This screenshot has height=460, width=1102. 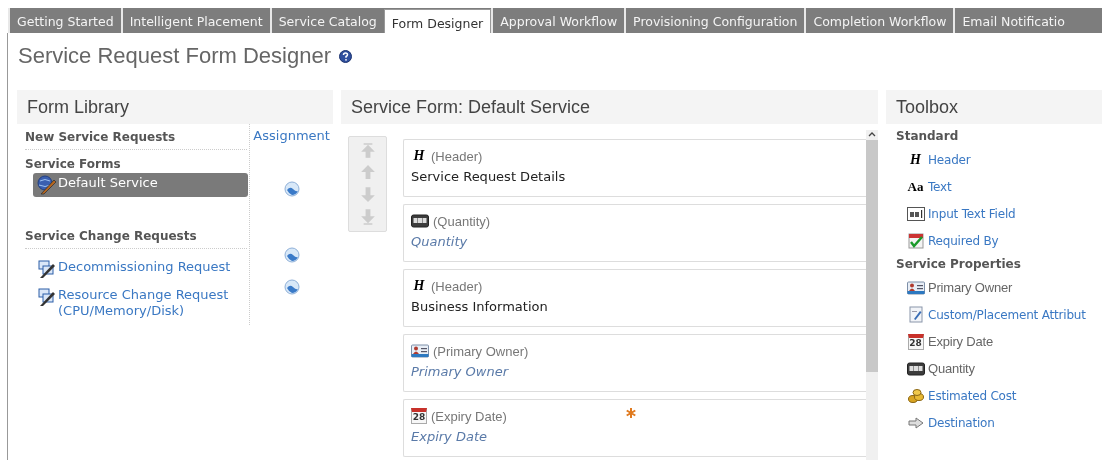 What do you see at coordinates (140, 185) in the screenshot?
I see `form-list-item: Default Service` at bounding box center [140, 185].